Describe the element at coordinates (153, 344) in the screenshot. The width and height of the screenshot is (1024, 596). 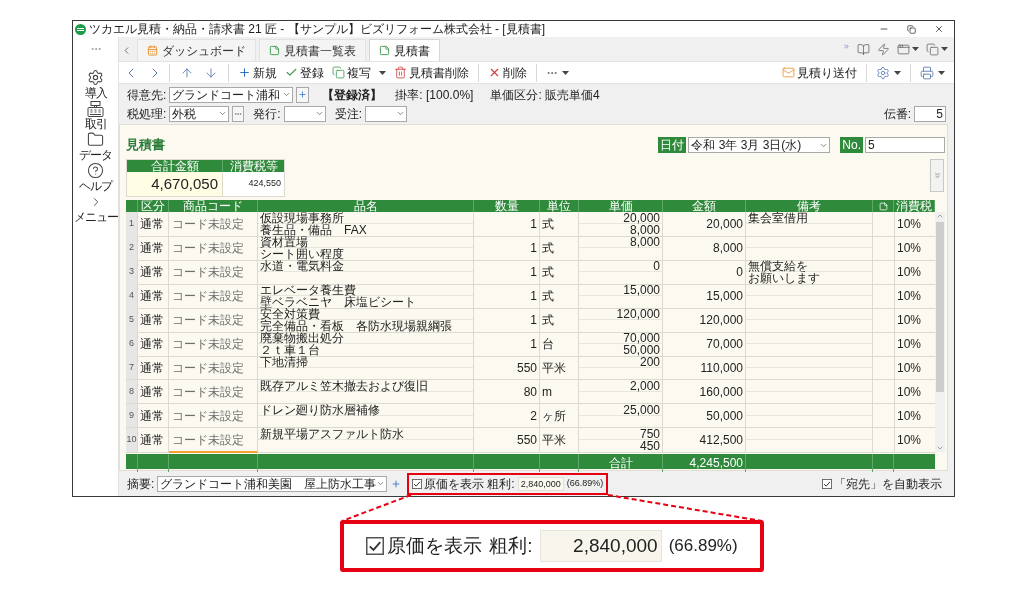
I see `table-cell: 通常` at that location.